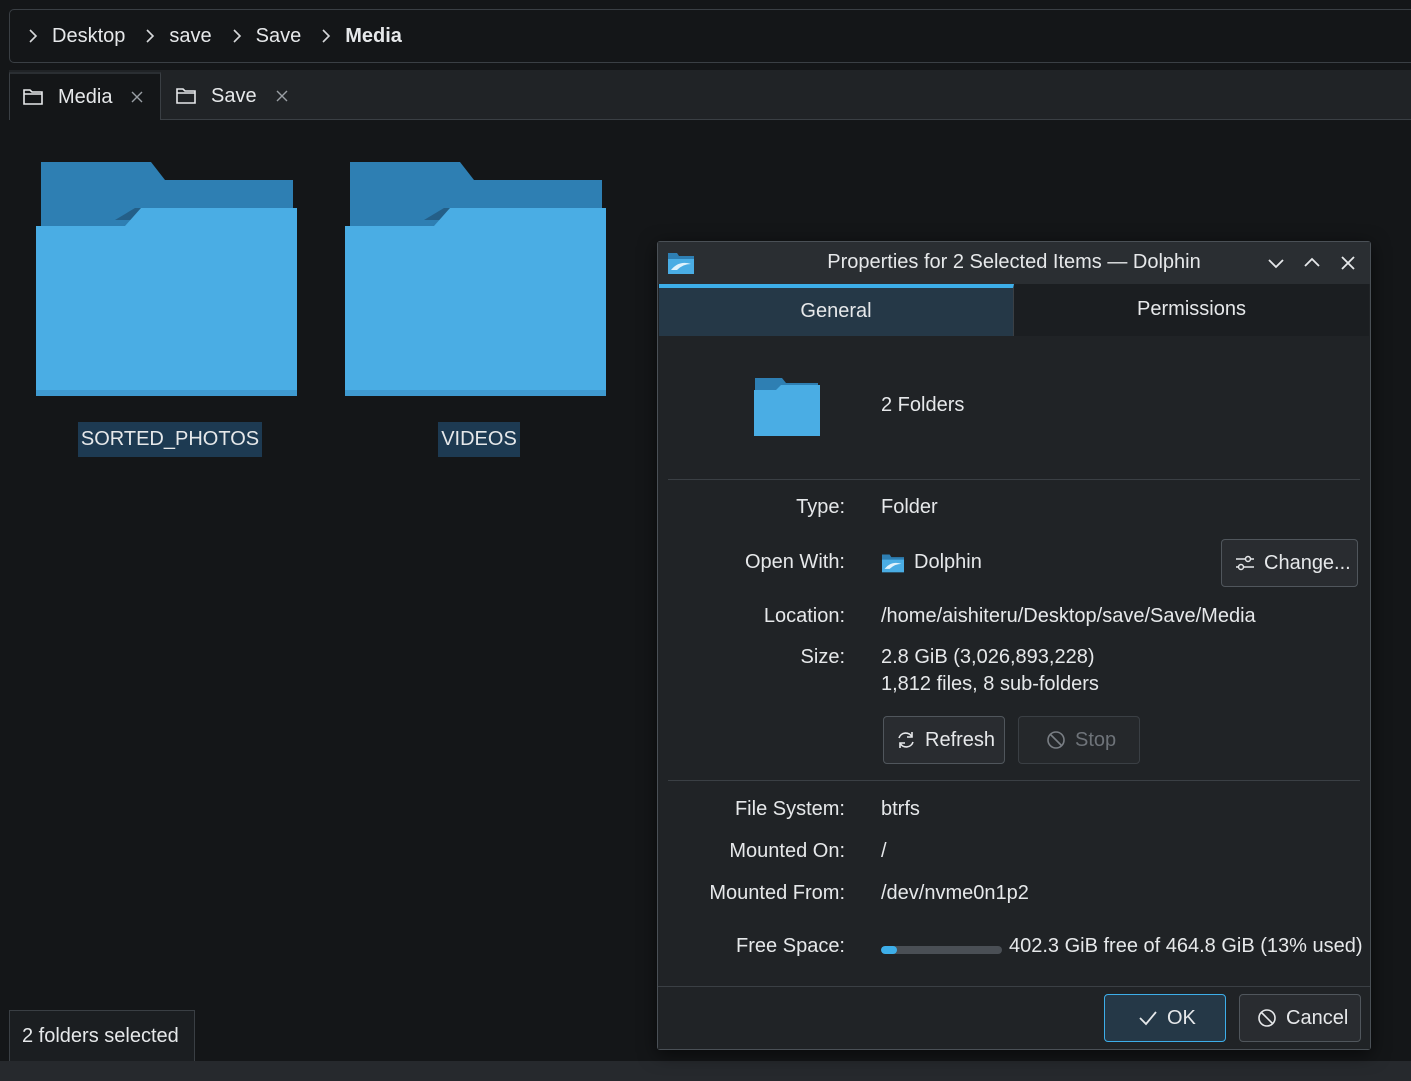 Image resolution: width=1411 pixels, height=1081 pixels. Describe the element at coordinates (906, 740) in the screenshot. I see `refresh-icon` at that location.